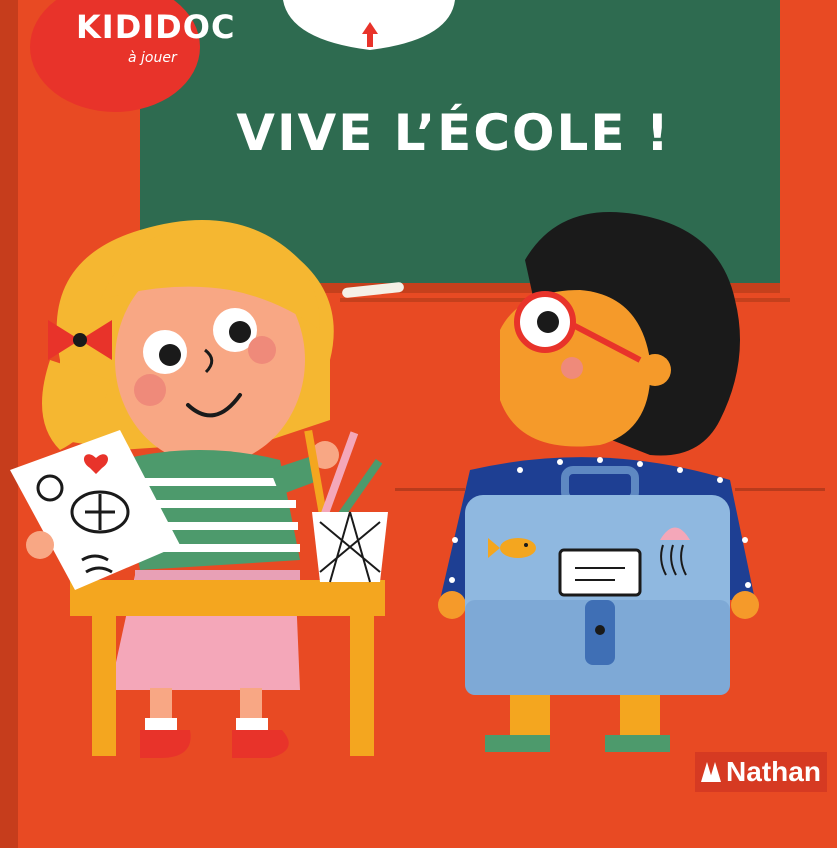 This screenshot has height=848, width=837. Describe the element at coordinates (711, 772) in the screenshot. I see `publisher-mark-icon` at that location.